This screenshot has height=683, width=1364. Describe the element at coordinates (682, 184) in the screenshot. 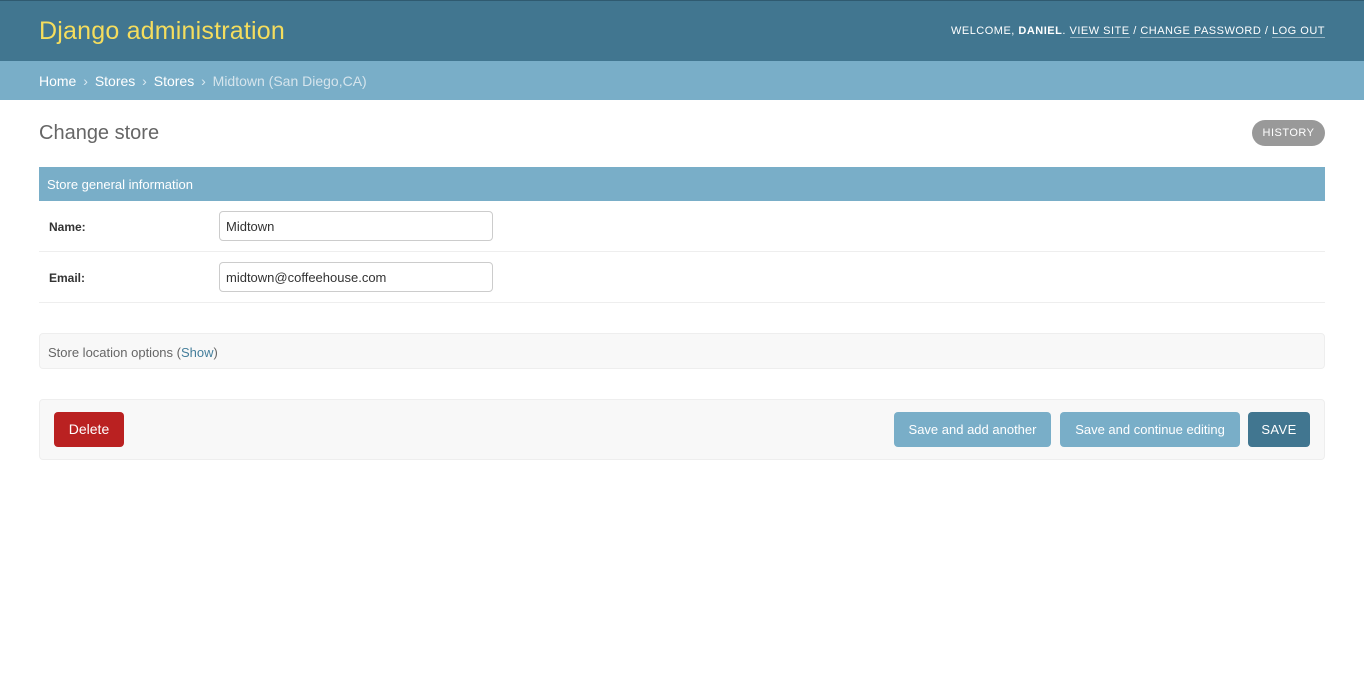

I see `fieldset-heading: Store general information` at that location.